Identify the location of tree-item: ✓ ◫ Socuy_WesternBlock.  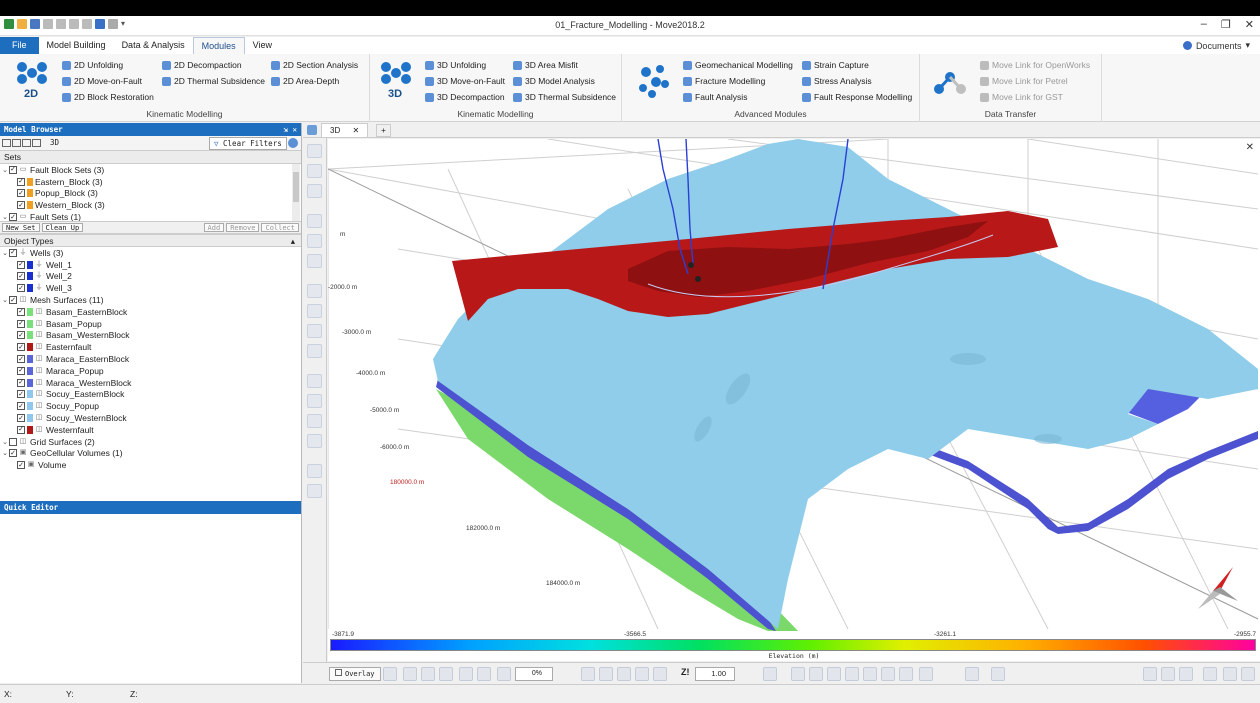
(150, 418).